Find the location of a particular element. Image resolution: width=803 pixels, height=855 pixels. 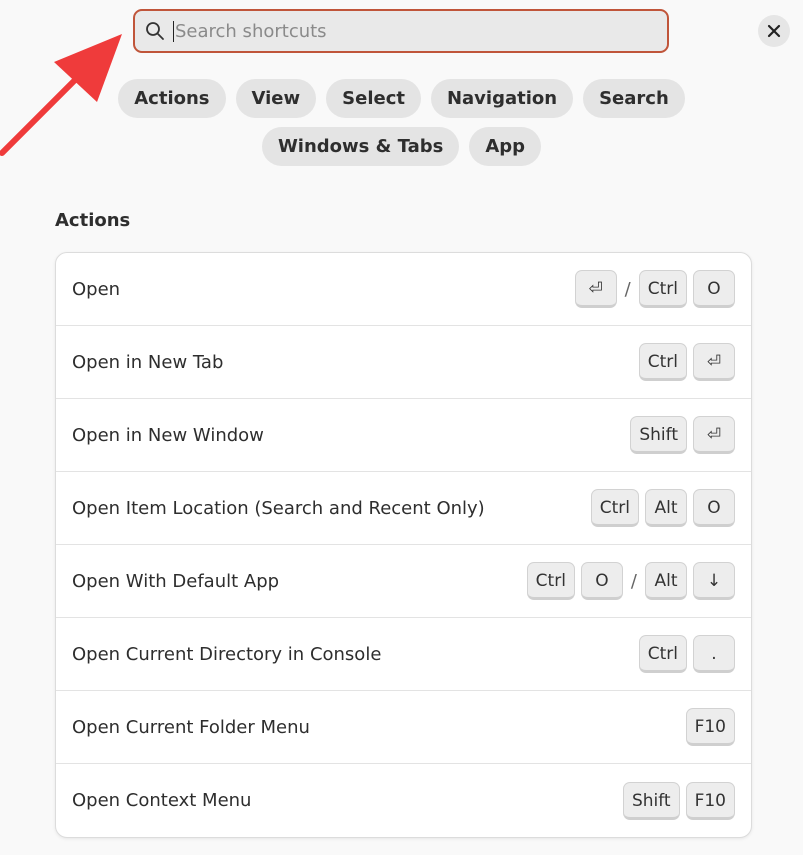

close-button is located at coordinates (774, 31).